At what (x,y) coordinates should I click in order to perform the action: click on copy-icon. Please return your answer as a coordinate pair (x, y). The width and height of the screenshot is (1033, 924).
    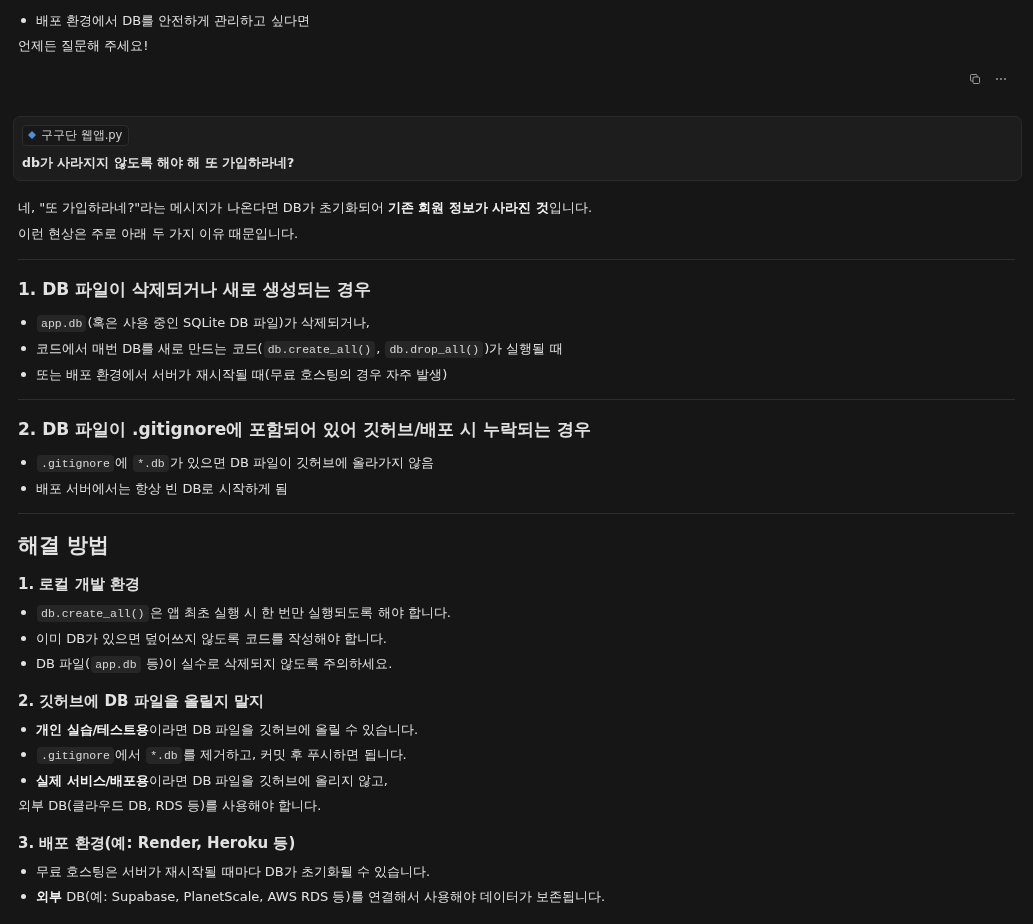
    Looking at the image, I should click on (975, 79).